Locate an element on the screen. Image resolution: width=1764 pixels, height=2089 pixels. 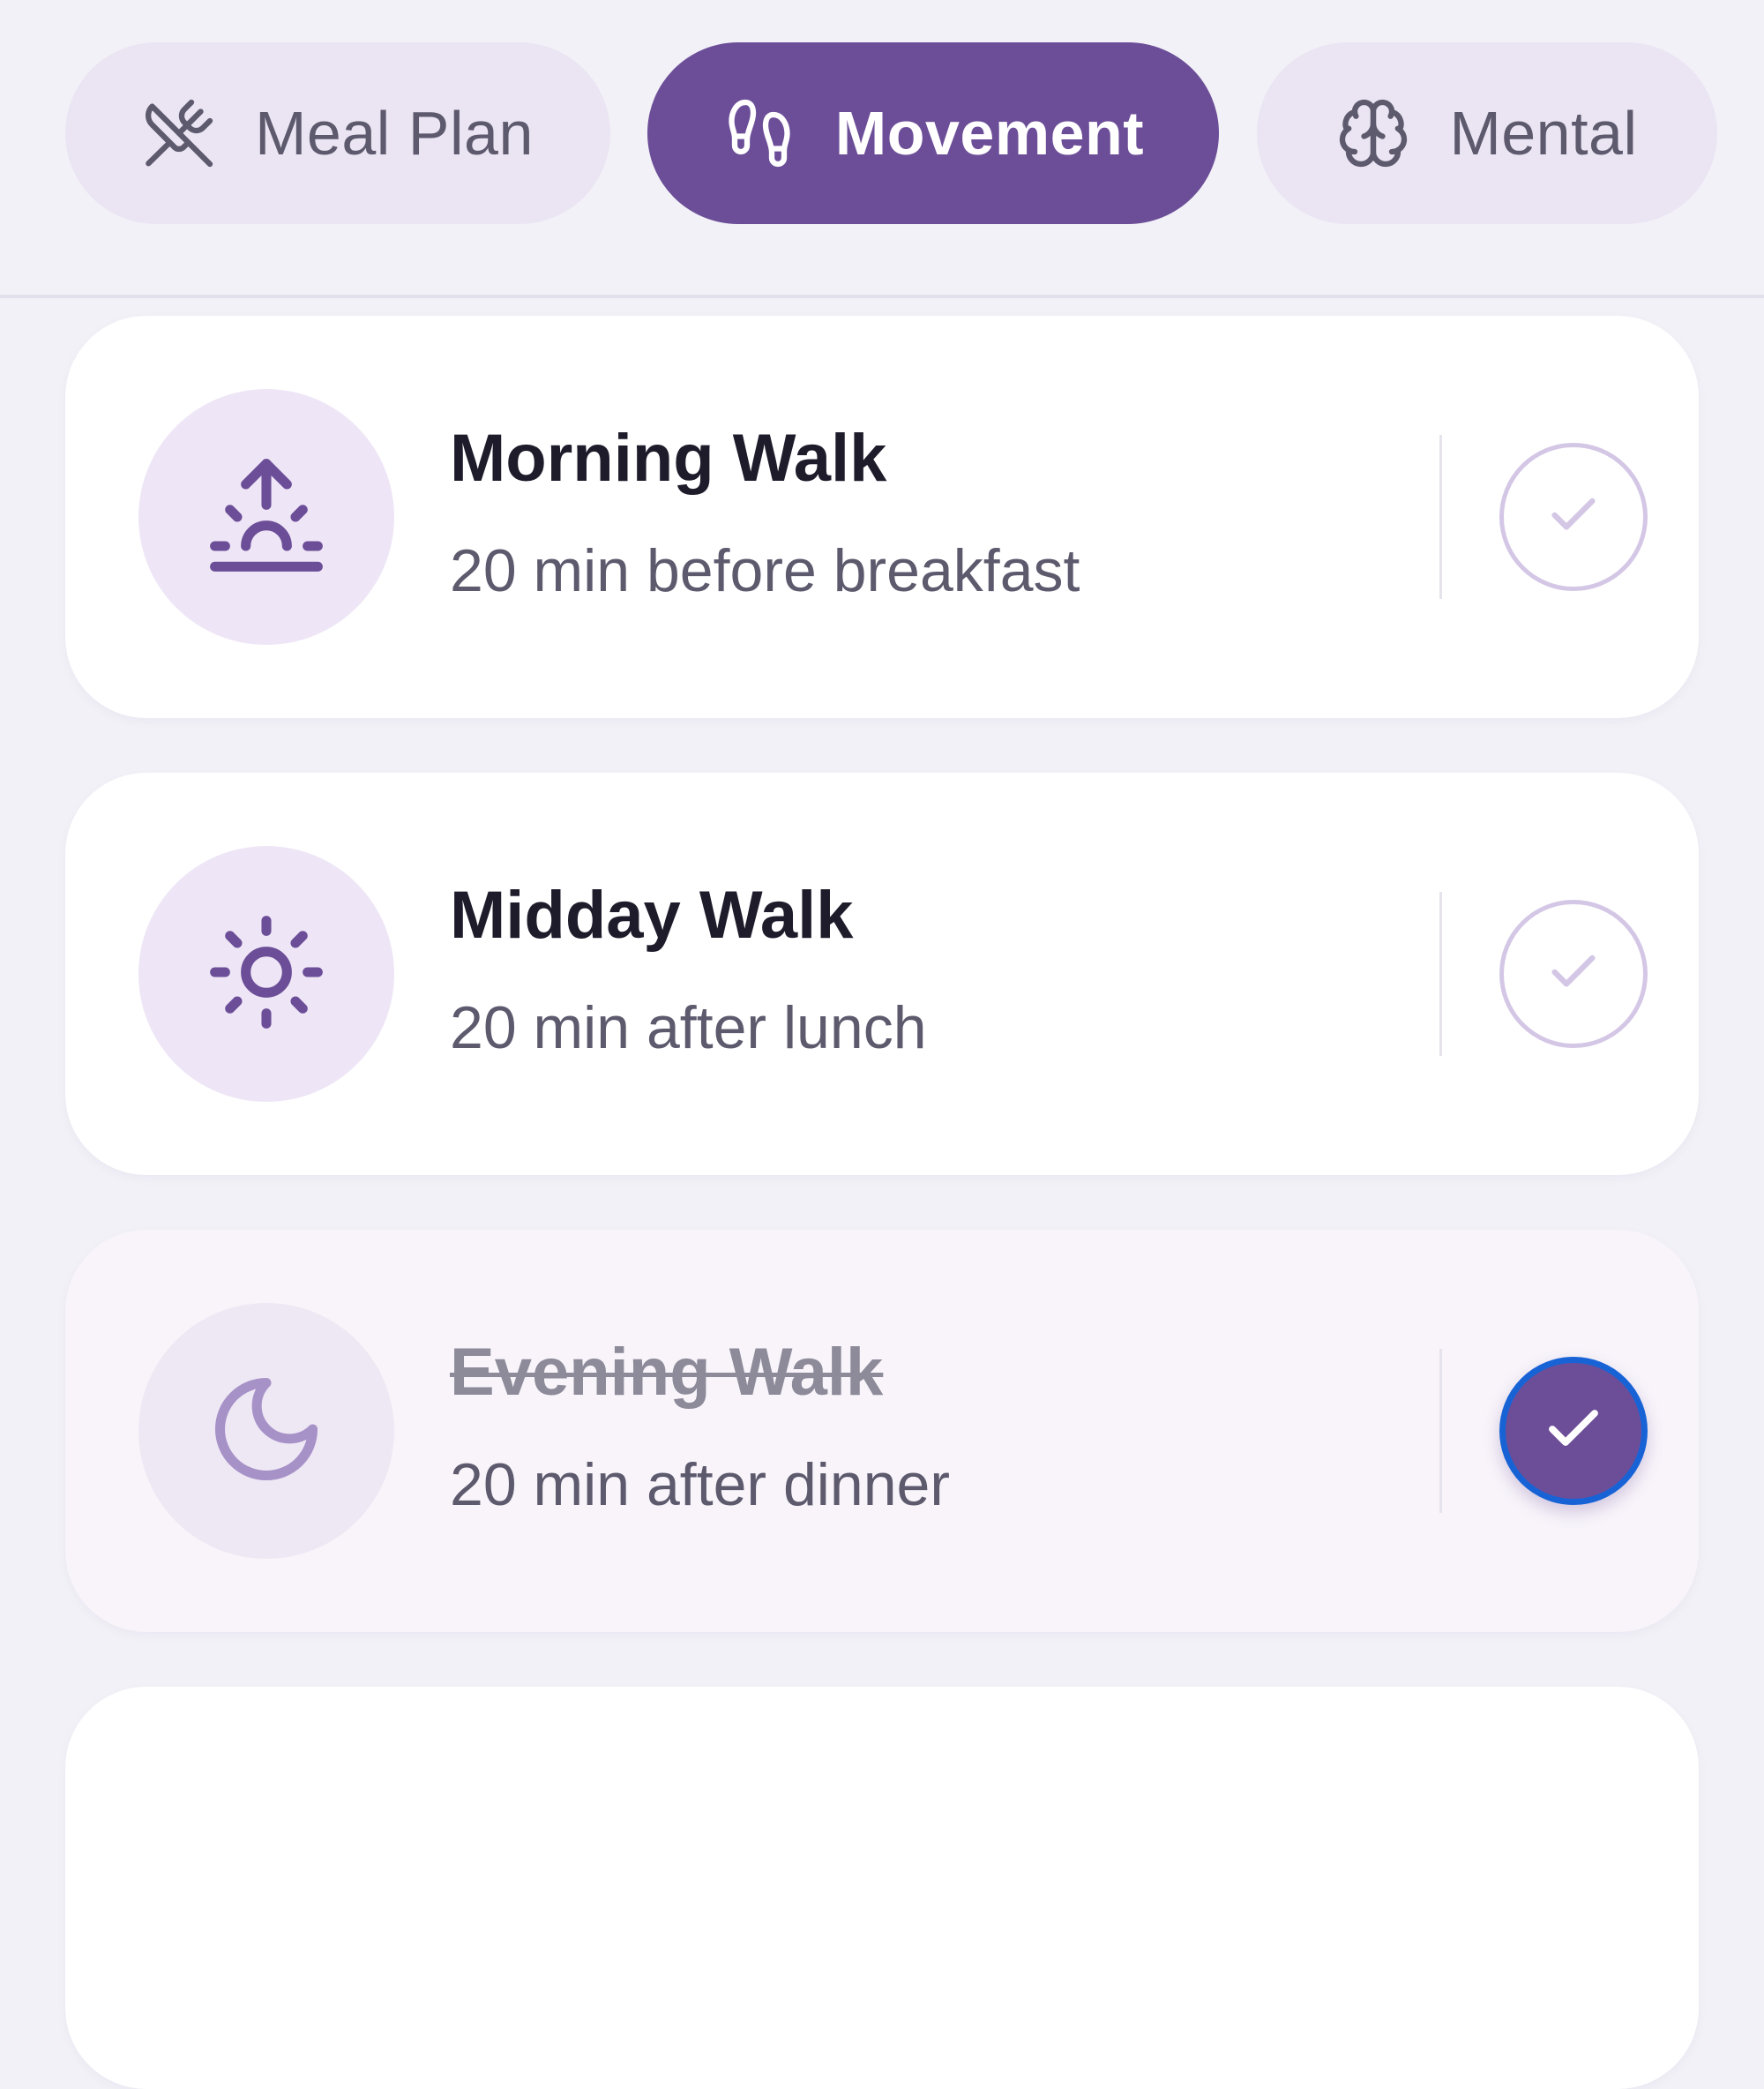
sun-icon is located at coordinates (266, 974).